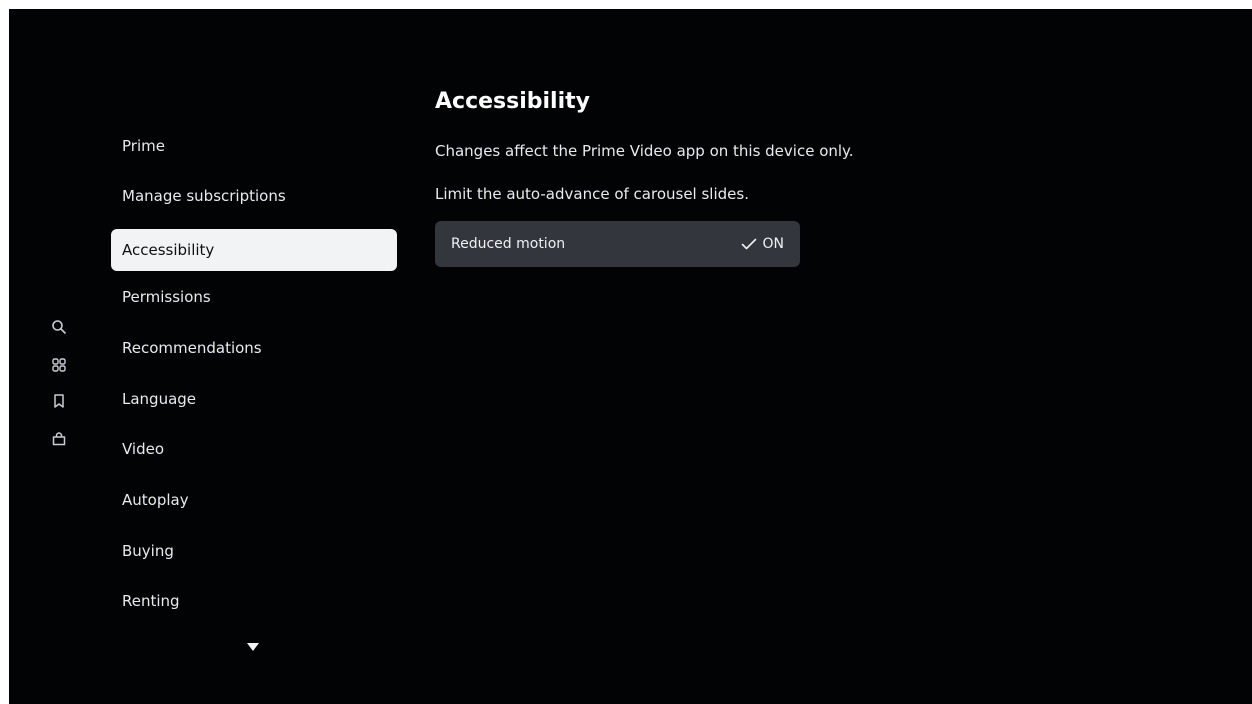 The width and height of the screenshot is (1252, 704). I want to click on menu-item-buying: Buying, so click(254, 551).